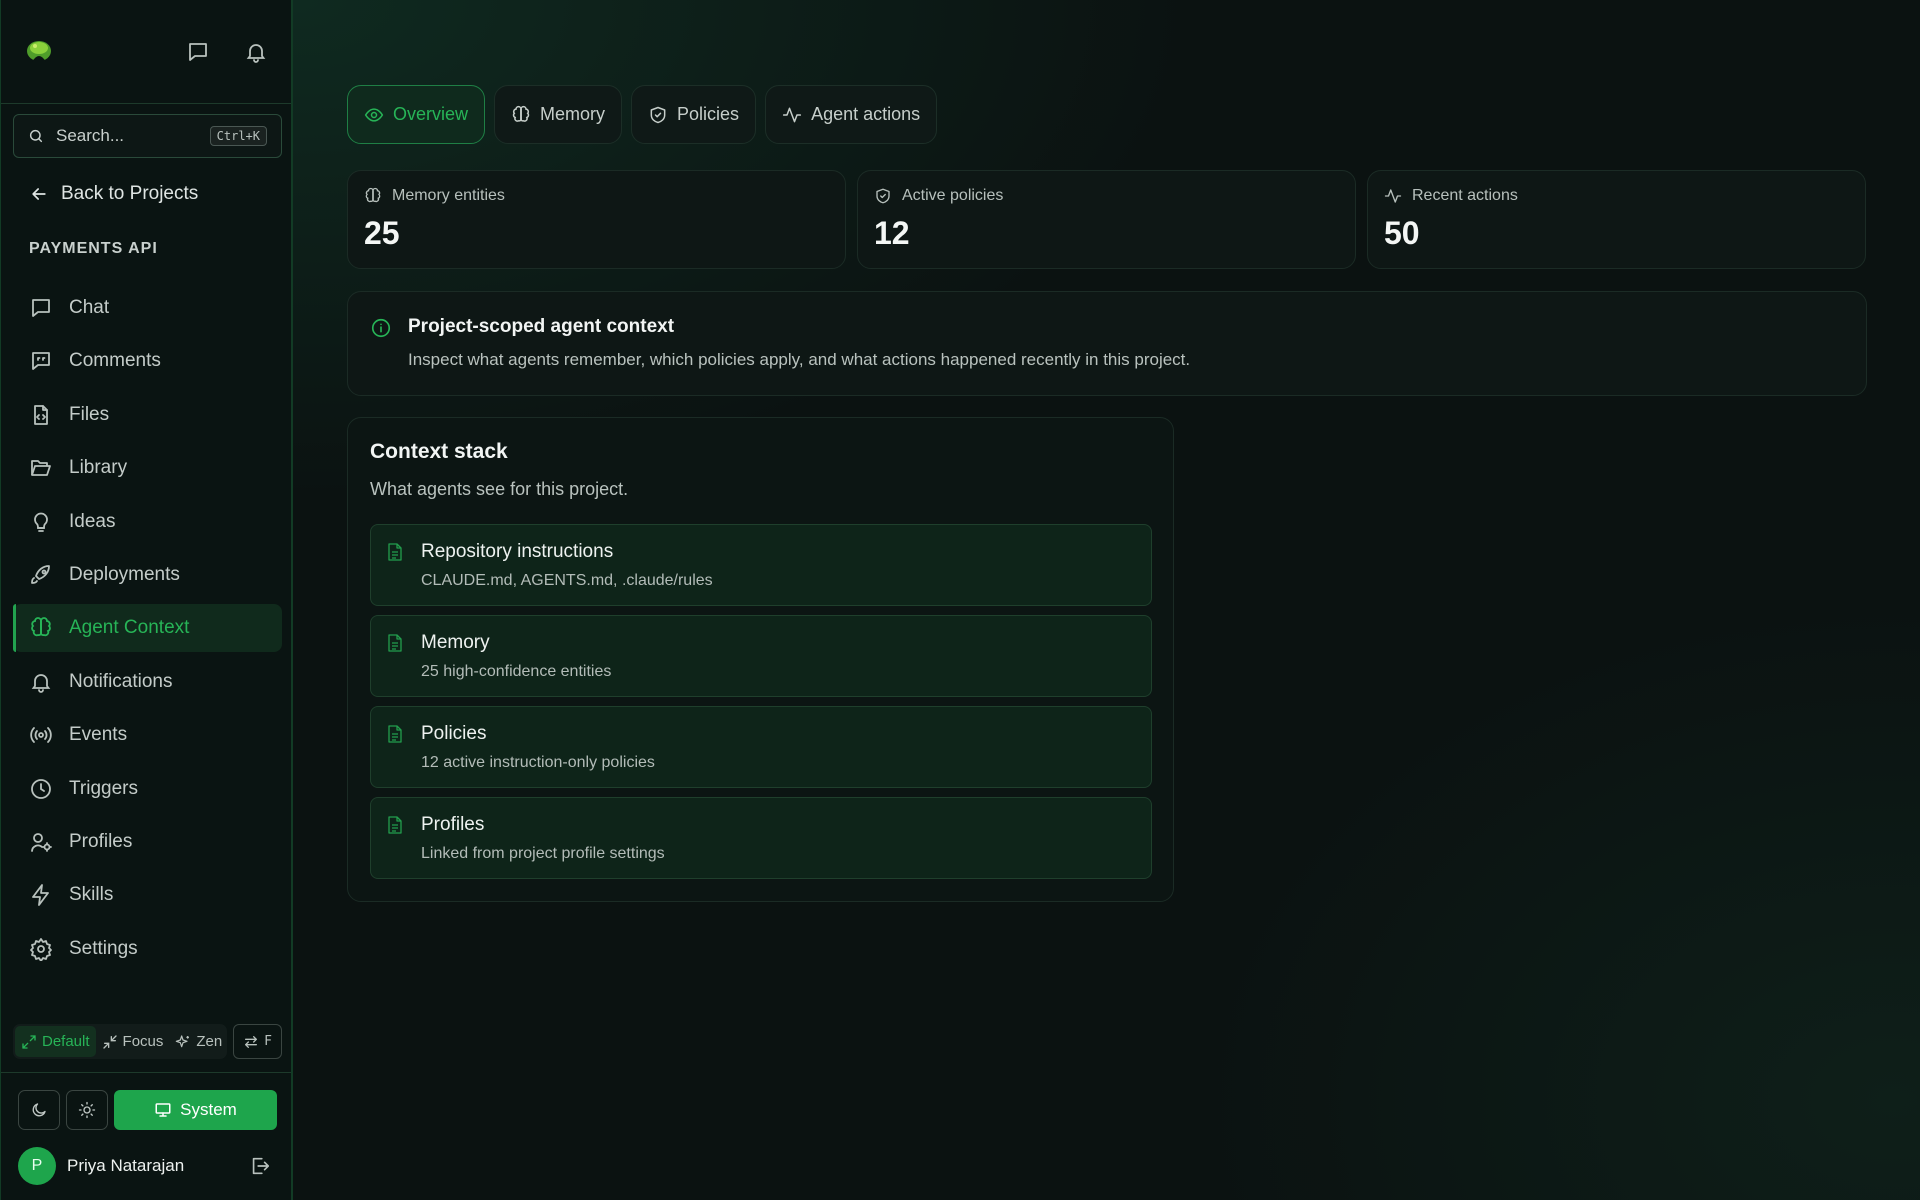 This screenshot has width=1920, height=1200. I want to click on chat-icon, so click(41, 308).